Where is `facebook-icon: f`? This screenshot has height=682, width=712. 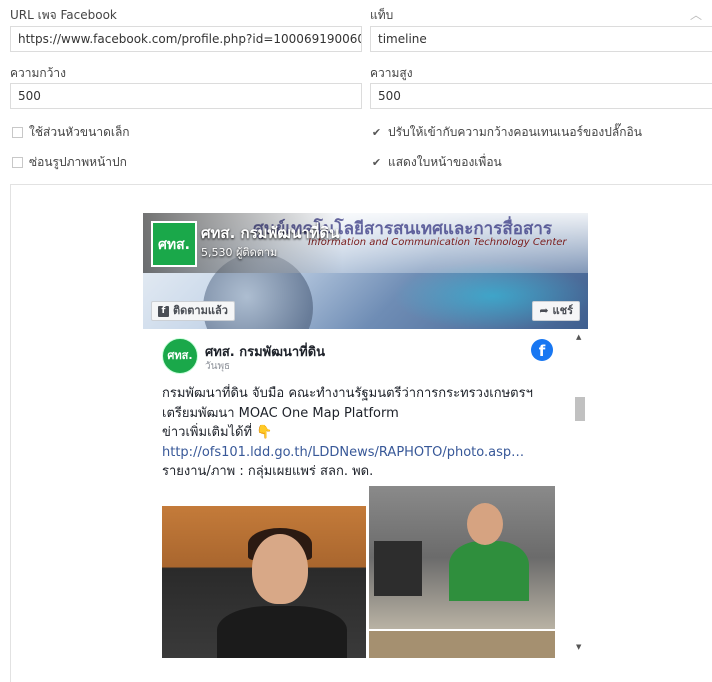 facebook-icon: f is located at coordinates (163, 311).